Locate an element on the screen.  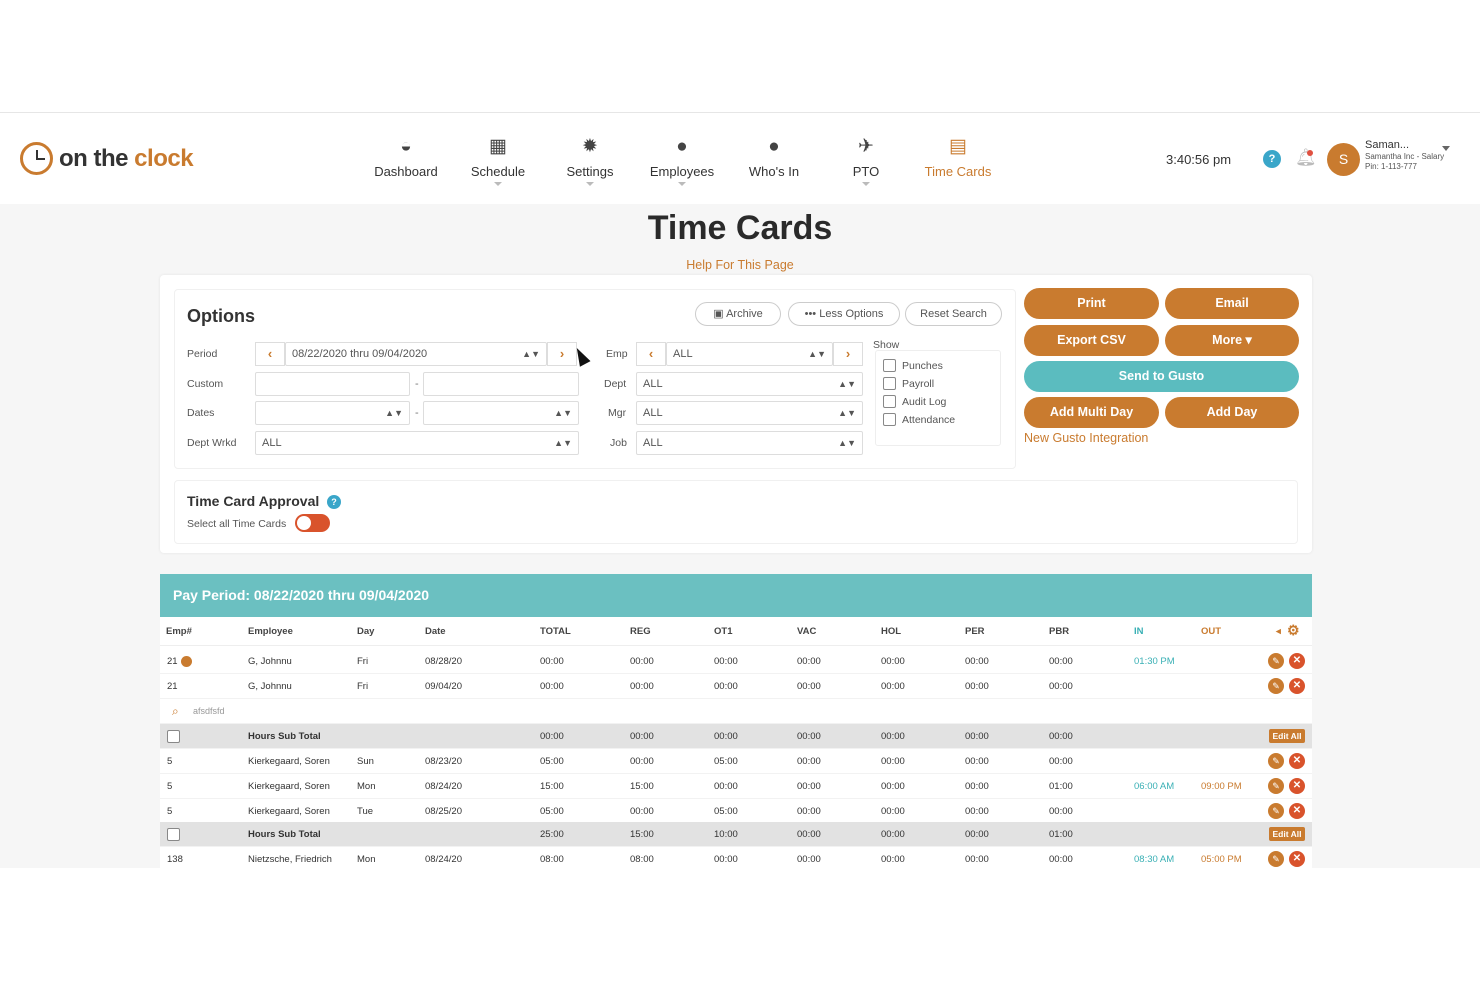
less-options-button: ••• Less Options is located at coordinates (844, 314).